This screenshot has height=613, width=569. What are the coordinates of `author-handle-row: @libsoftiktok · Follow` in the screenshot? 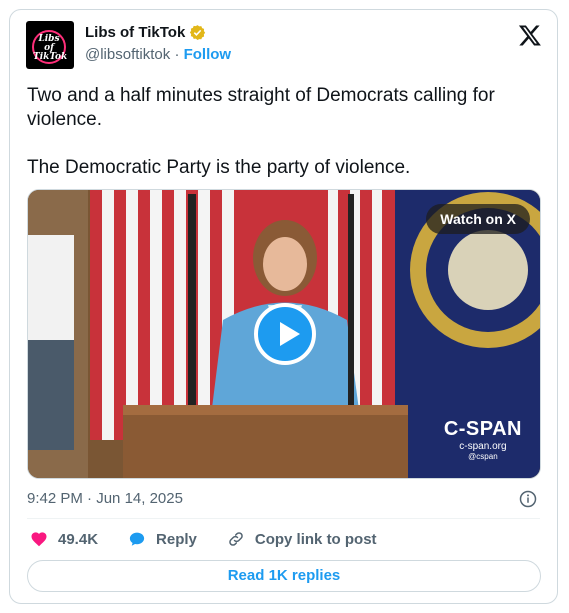 It's located at (158, 54).